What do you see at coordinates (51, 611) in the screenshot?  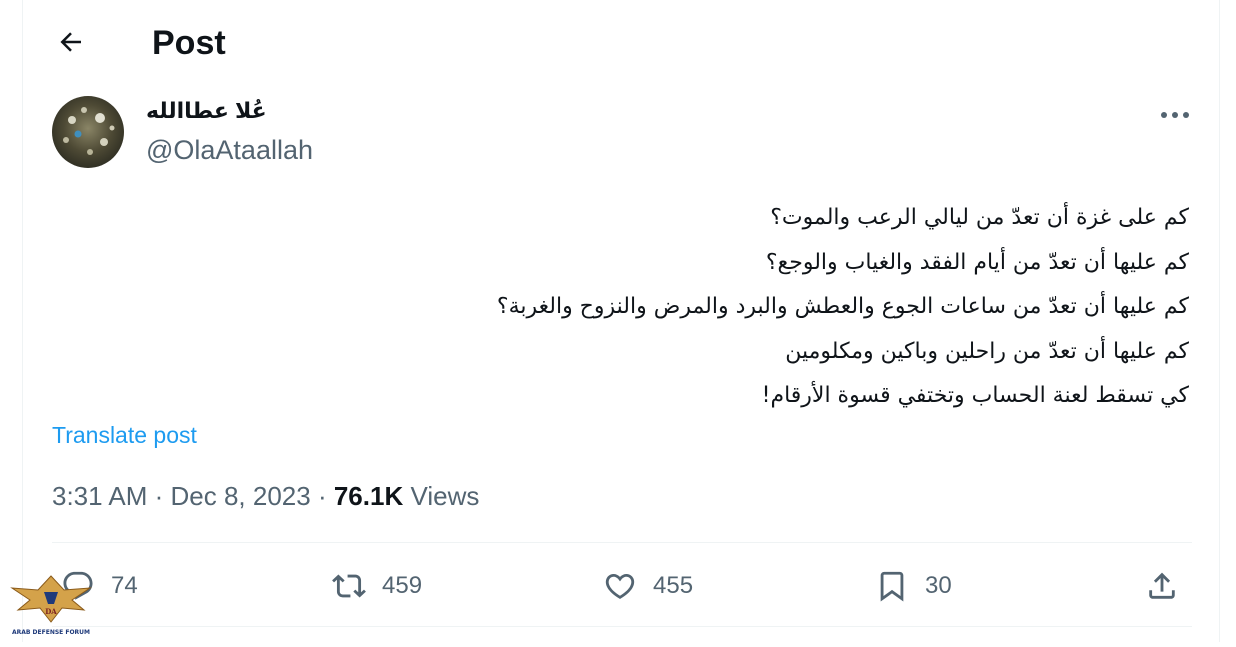 I see `svg-text: DA` at bounding box center [51, 611].